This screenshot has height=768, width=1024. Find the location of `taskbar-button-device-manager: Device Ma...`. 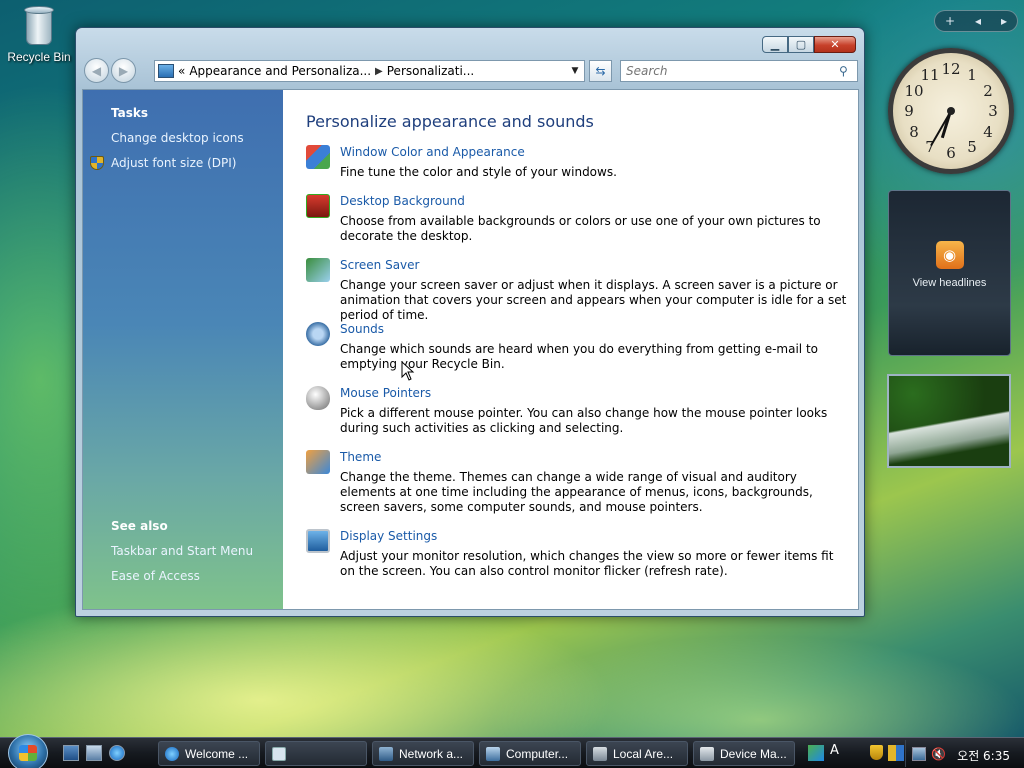

taskbar-button-device-manager: Device Ma... is located at coordinates (744, 753).